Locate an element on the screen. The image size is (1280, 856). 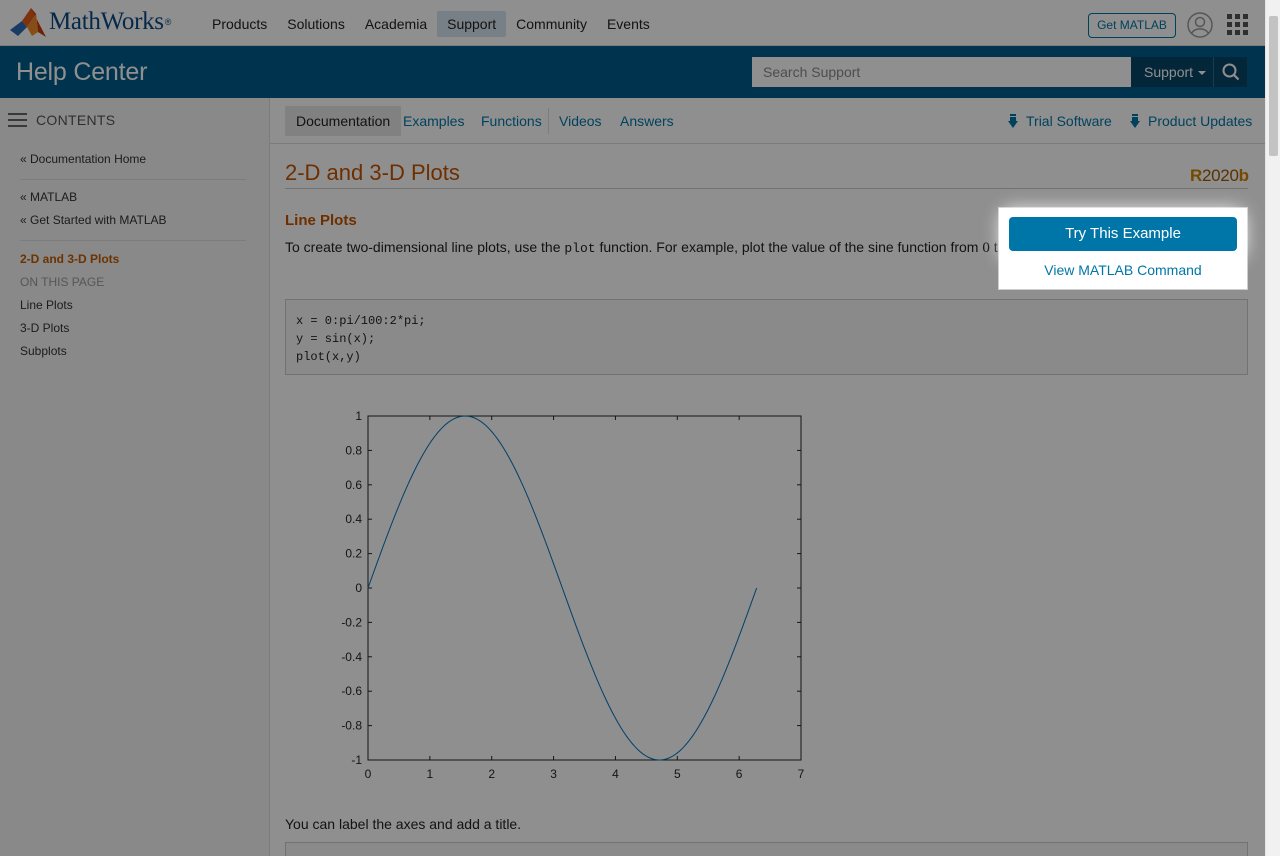
sidebar-matlab-label: MATLAB is located at coordinates (54, 197).